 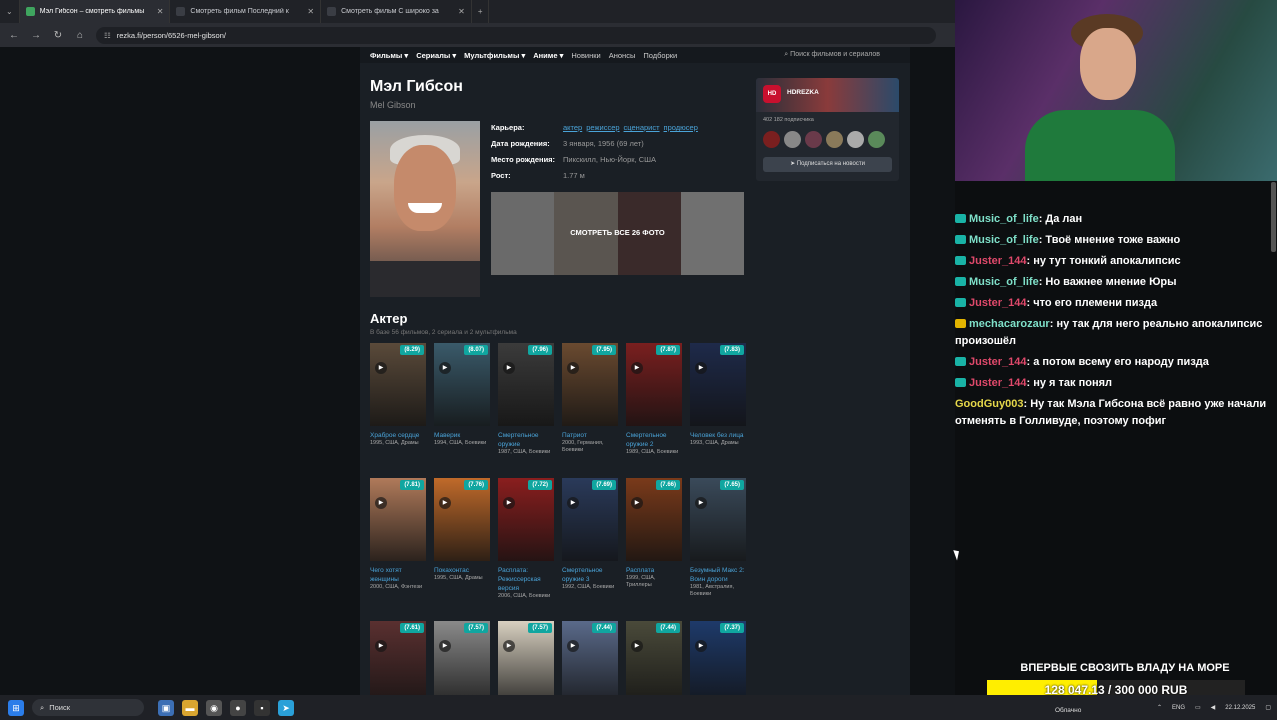 What do you see at coordinates (526, 440) in the screenshot?
I see `film-title: Смертельное оружие` at bounding box center [526, 440].